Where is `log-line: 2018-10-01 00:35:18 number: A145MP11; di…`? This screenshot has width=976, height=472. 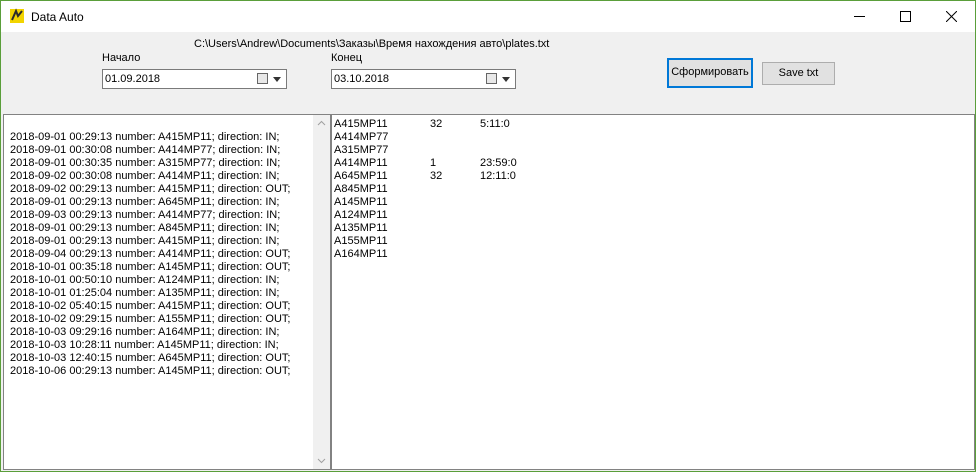 log-line: 2018-10-01 00:35:18 number: A145MP11; di… is located at coordinates (150, 267).